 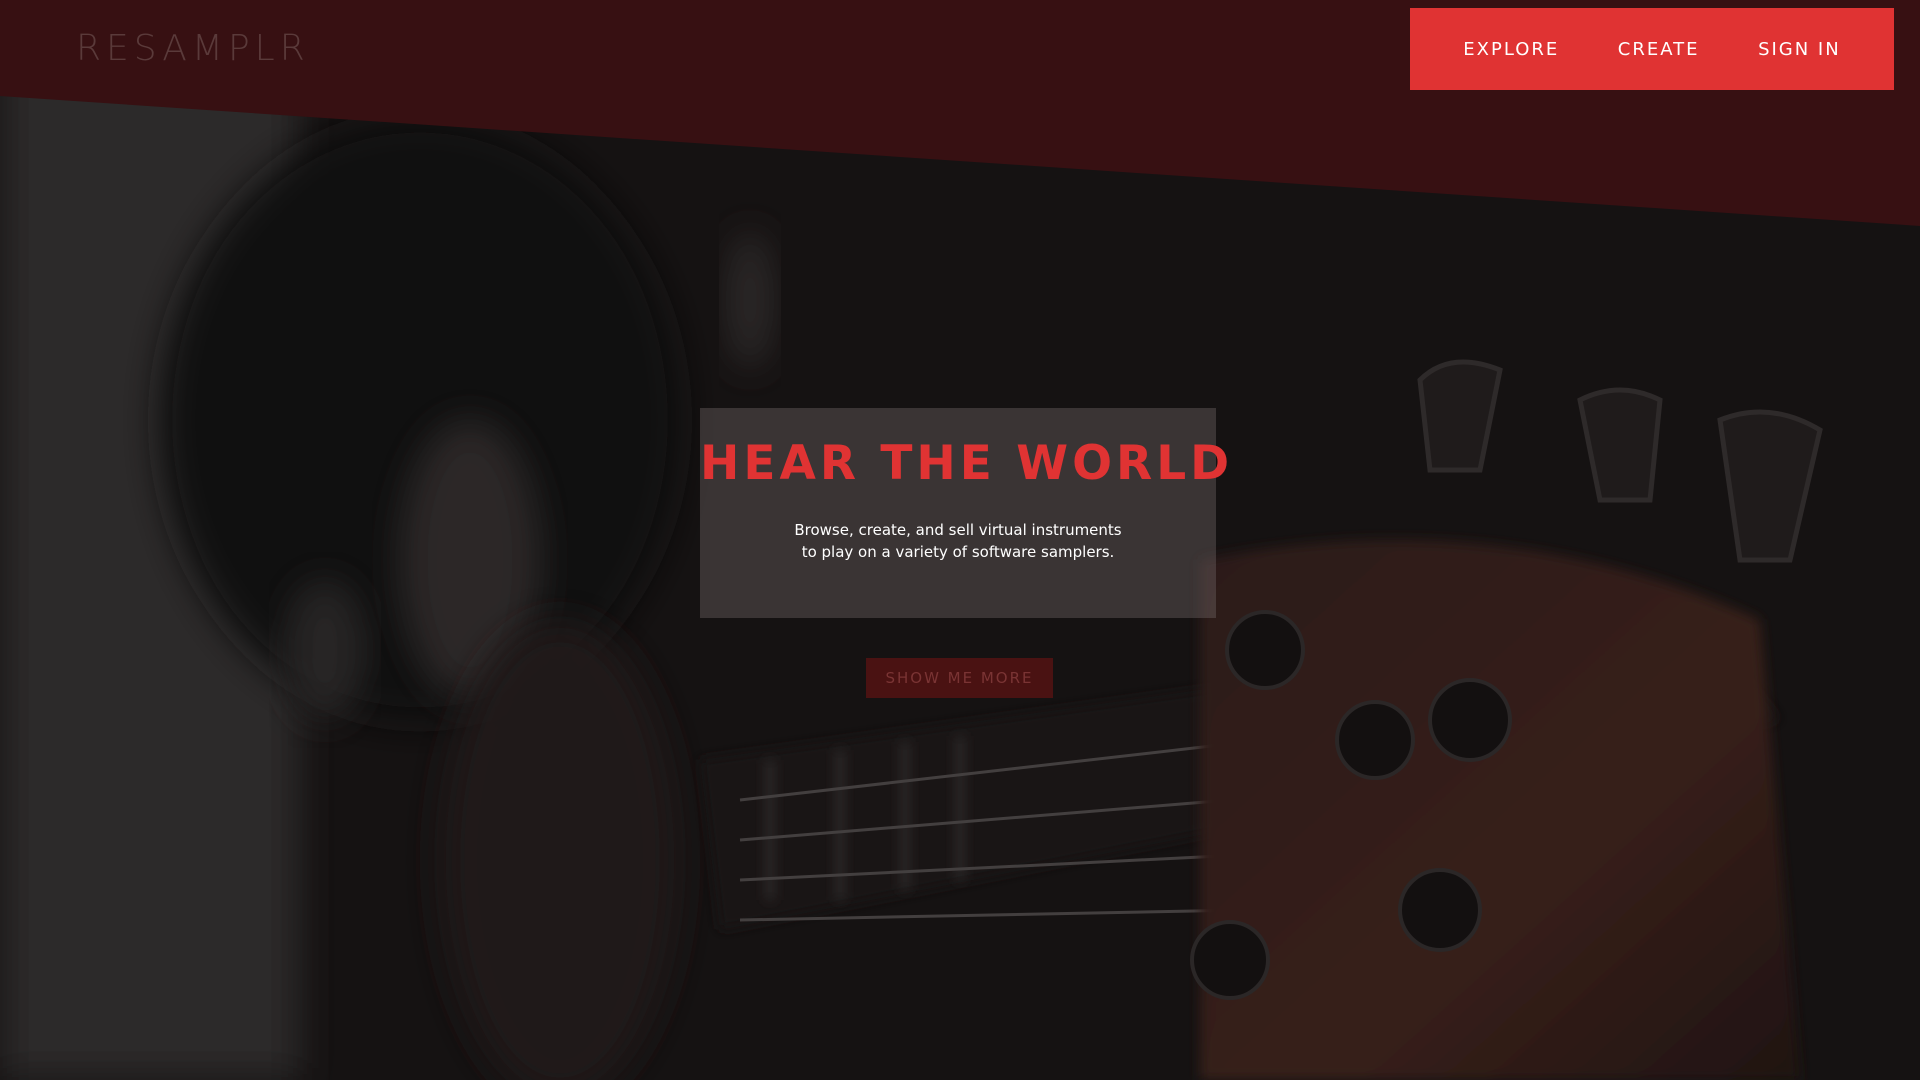 I want to click on main-nav: EXPLORE CREATE SIGN IN, so click(x=1652, y=49).